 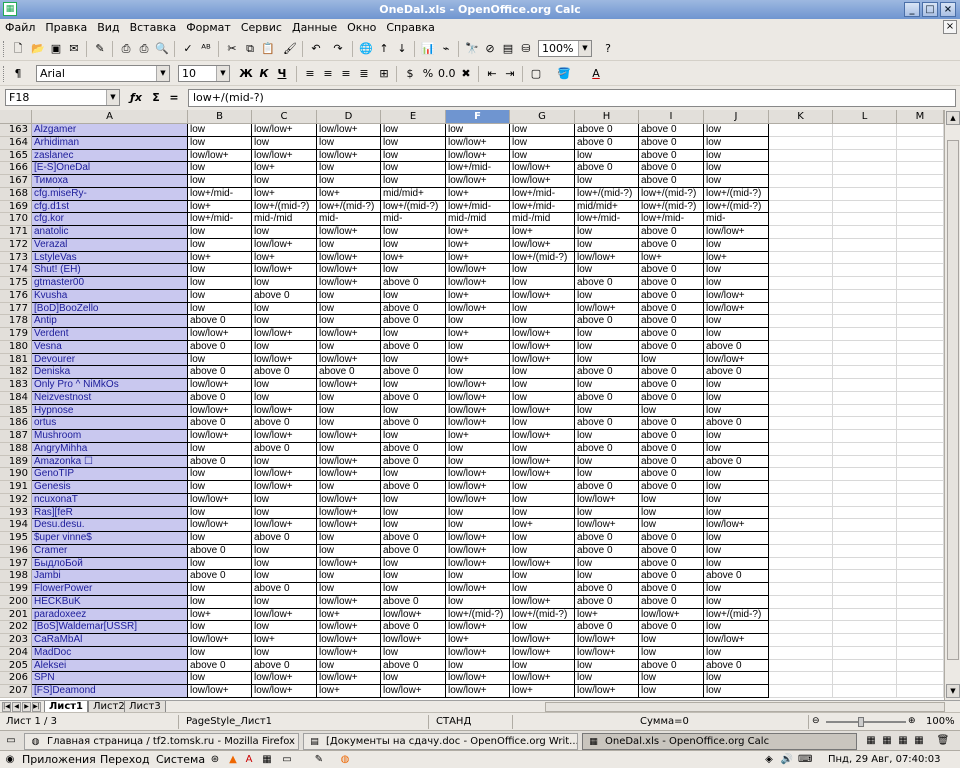 What do you see at coordinates (384, 74) in the screenshot?
I see `merge-cells-icon: ⊞` at bounding box center [384, 74].